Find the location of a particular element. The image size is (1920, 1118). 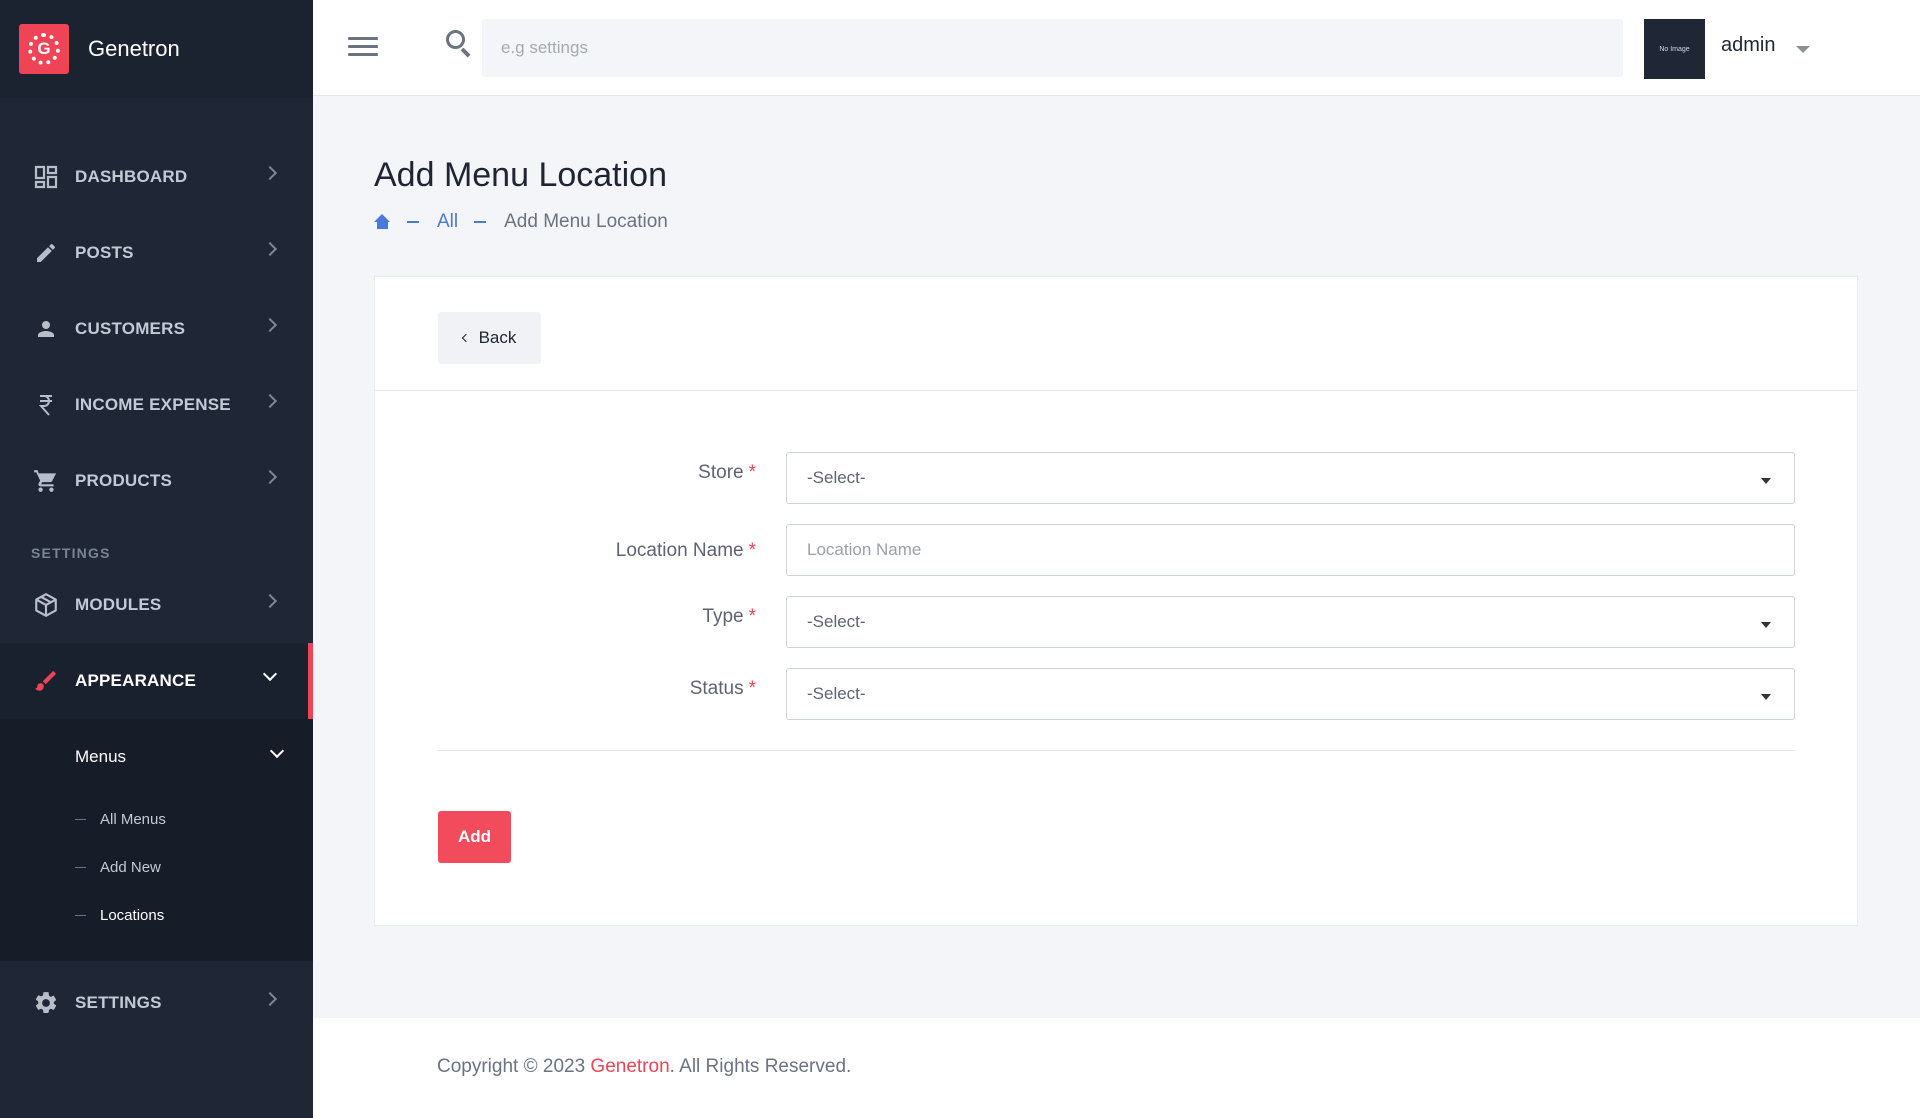

sidebar-item-income-expense: INCOME EXPENSE is located at coordinates (156, 405).